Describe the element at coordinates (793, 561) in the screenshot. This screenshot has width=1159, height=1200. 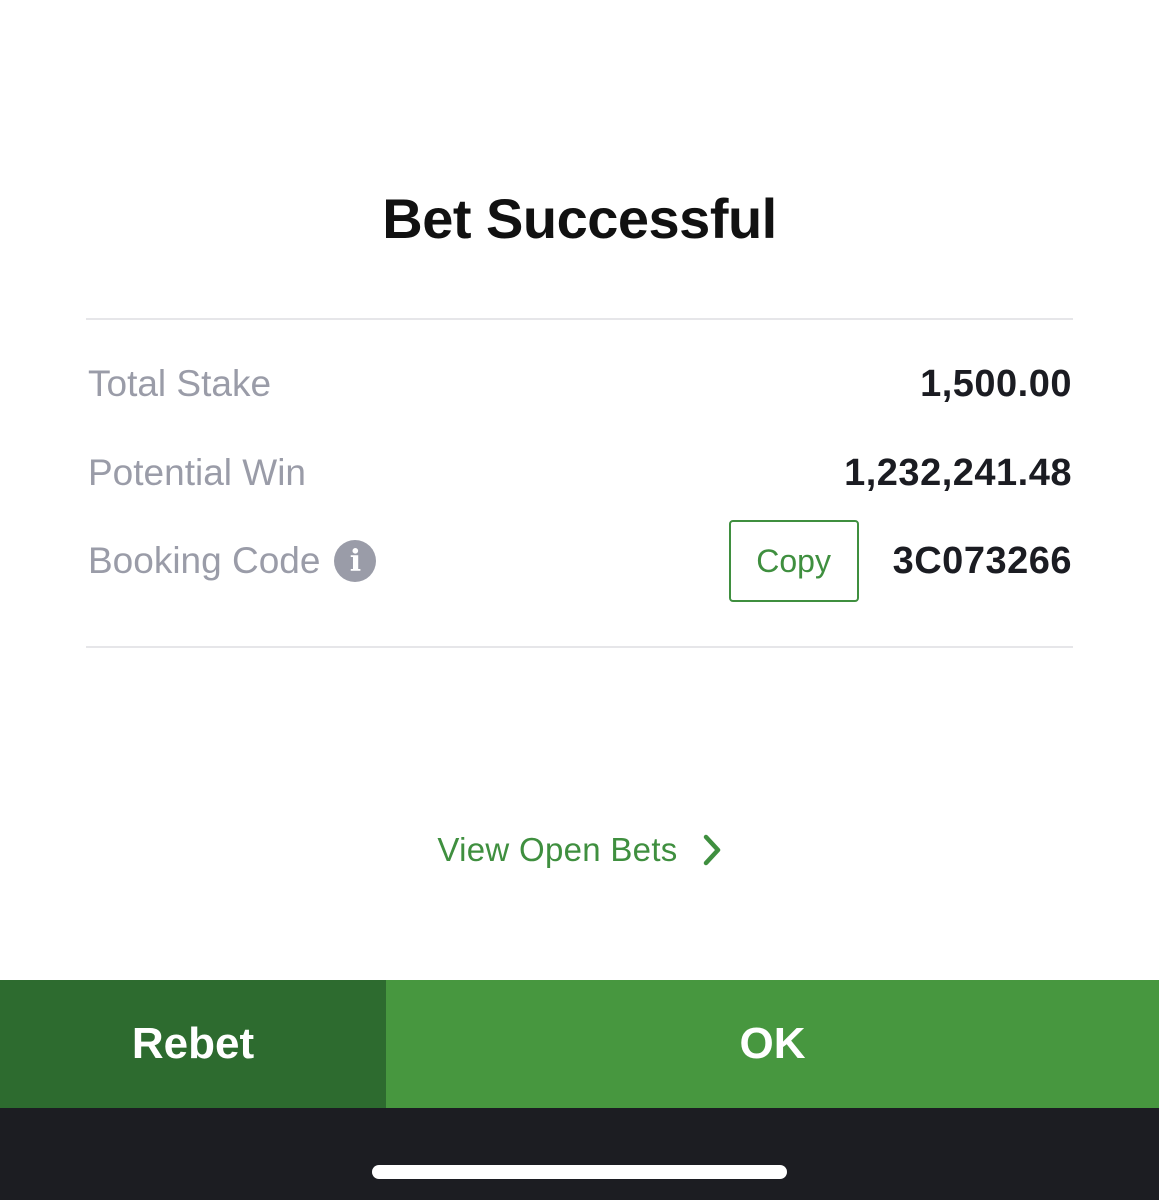
I see `copy-button: Copy` at that location.